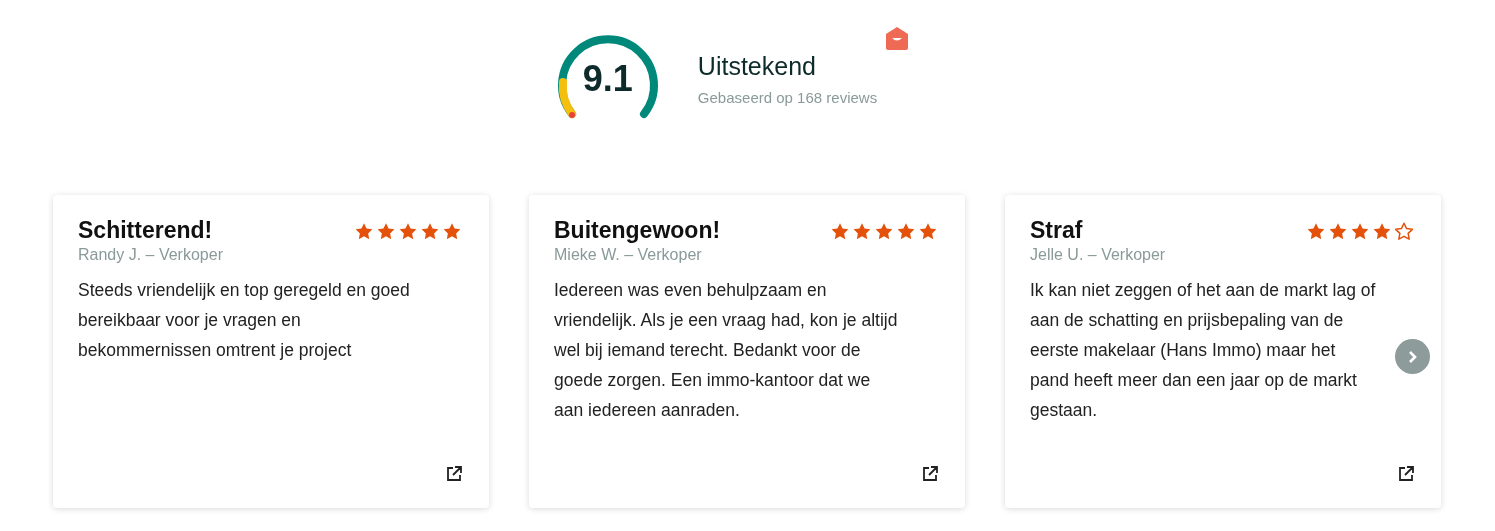 This screenshot has height=531, width=1495. I want to click on review-title: Buitengewoon!, so click(637, 230).